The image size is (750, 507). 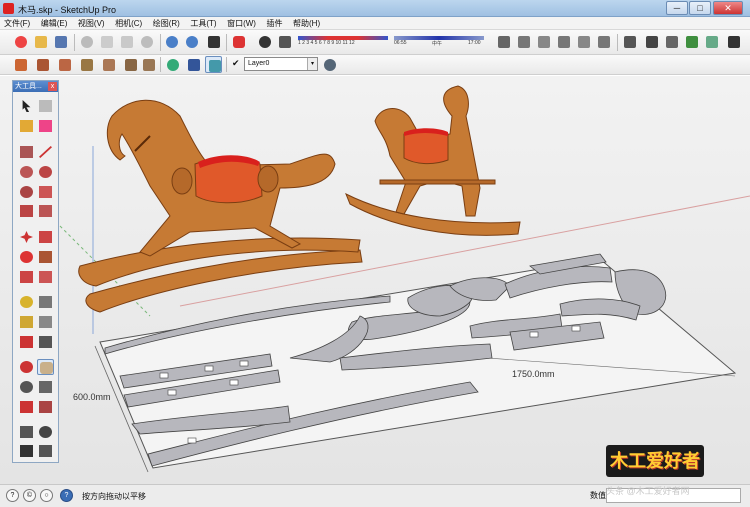 What do you see at coordinates (564, 42) in the screenshot?
I see `right-view-icon` at bounding box center [564, 42].